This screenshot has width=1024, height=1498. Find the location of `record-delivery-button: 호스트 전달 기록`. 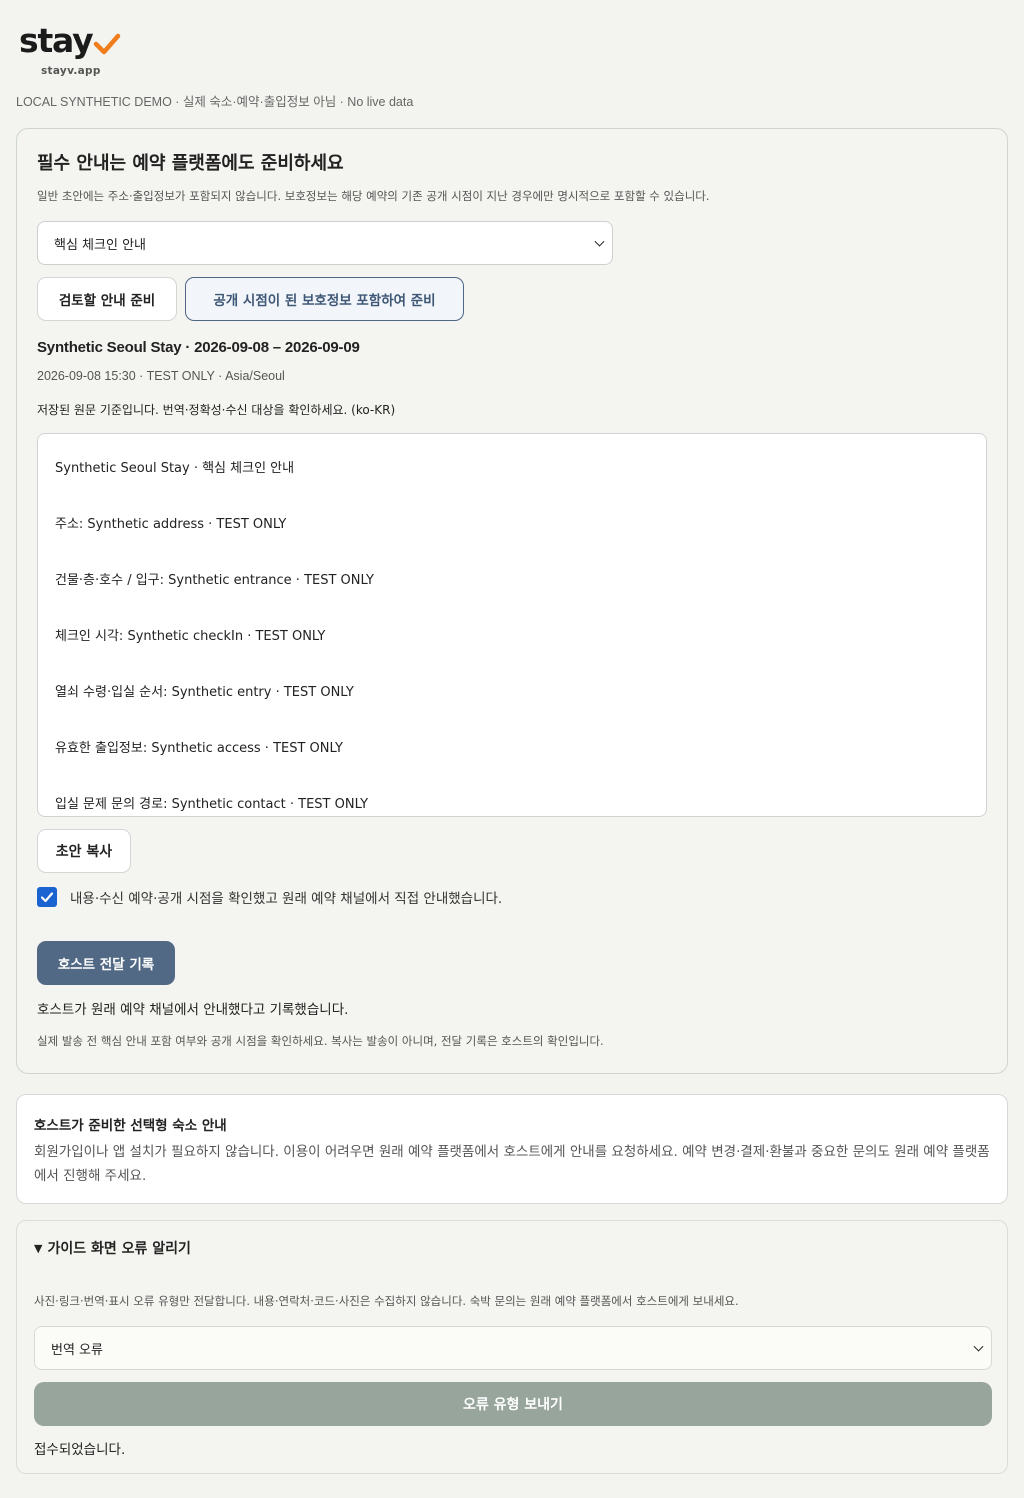

record-delivery-button: 호스트 전달 기록 is located at coordinates (106, 963).